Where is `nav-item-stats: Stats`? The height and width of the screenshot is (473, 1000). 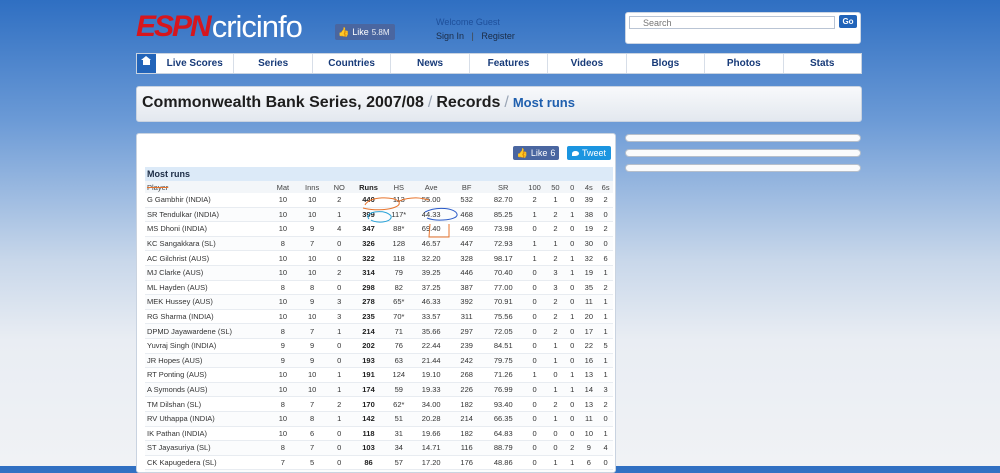
nav-item-stats: Stats is located at coordinates (821, 63).